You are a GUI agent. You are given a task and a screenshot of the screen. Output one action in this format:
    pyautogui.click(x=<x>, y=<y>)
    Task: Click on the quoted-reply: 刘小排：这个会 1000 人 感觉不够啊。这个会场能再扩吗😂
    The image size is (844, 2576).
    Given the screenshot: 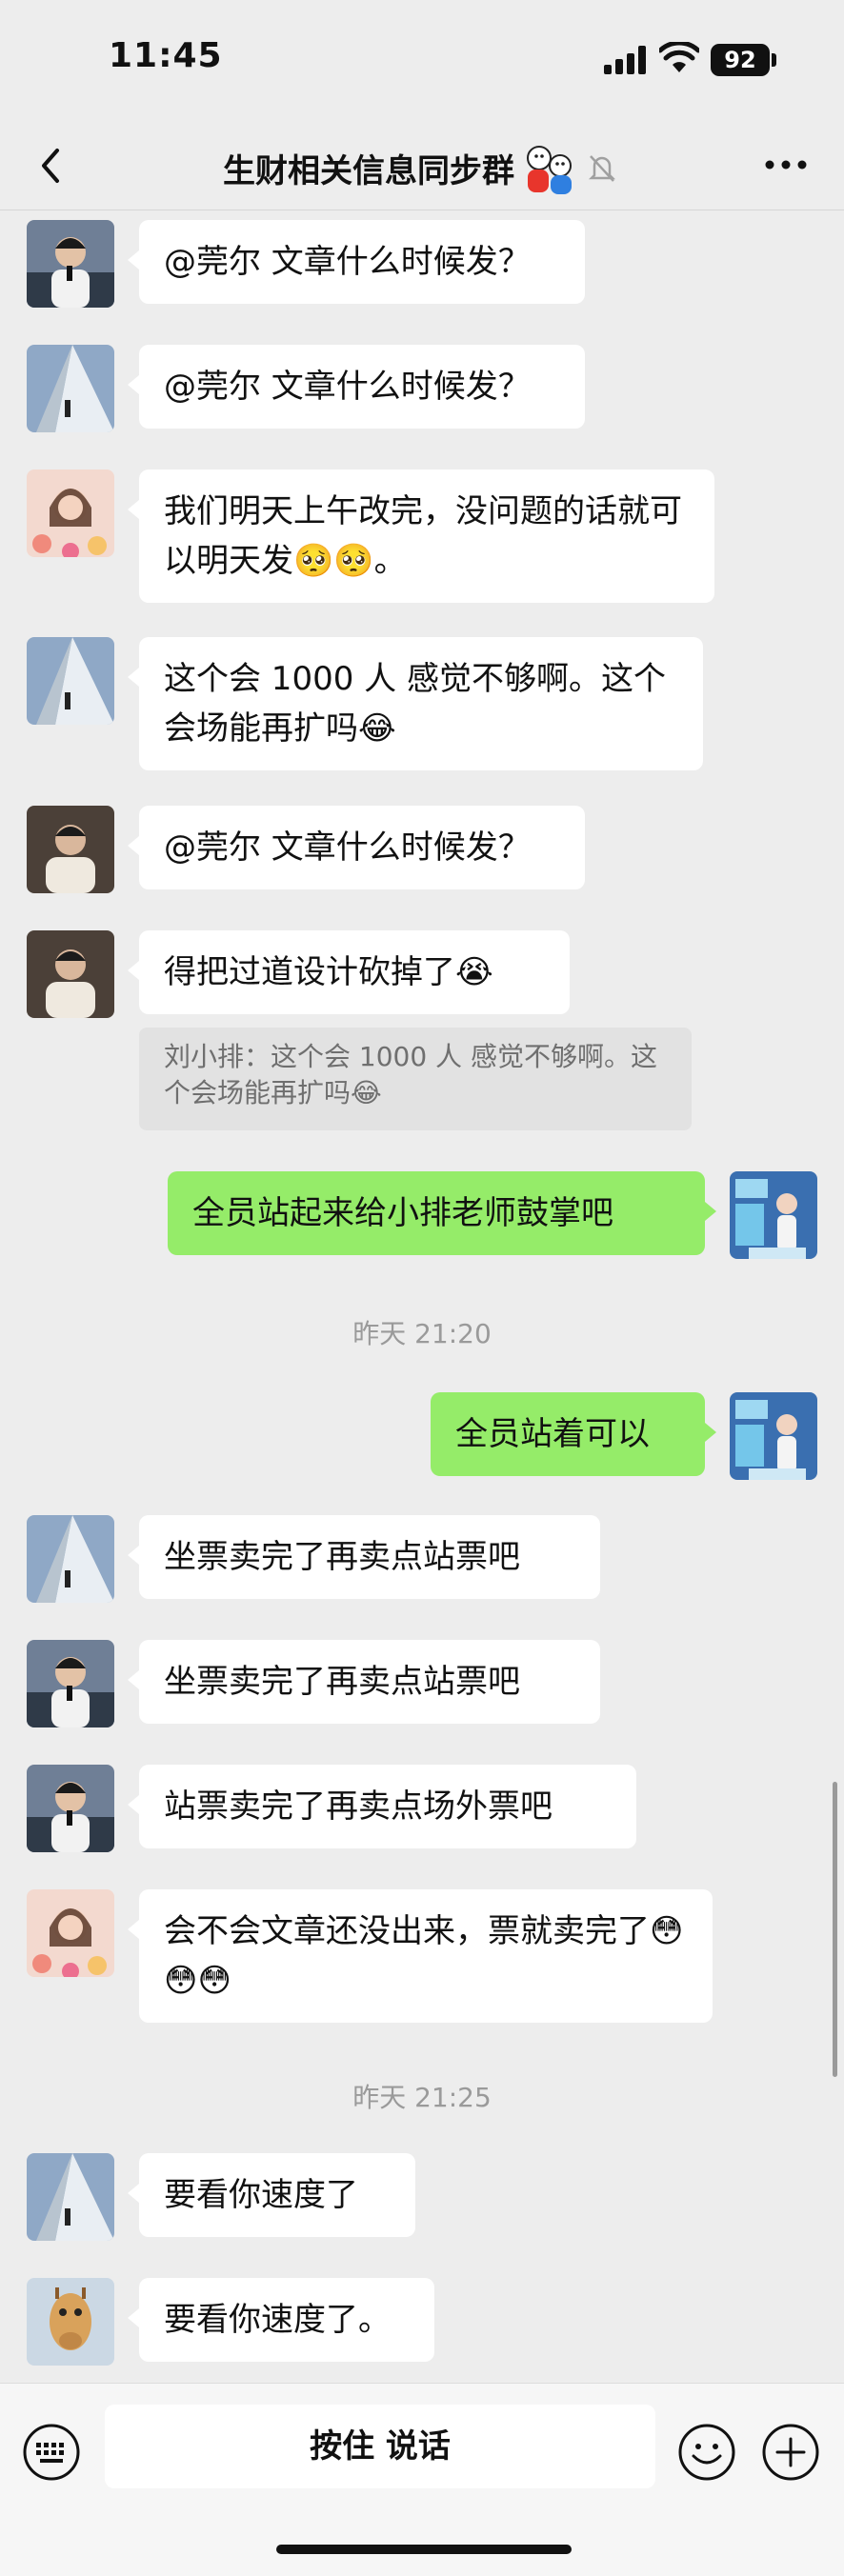 What is the action you would take?
    pyautogui.click(x=415, y=1079)
    